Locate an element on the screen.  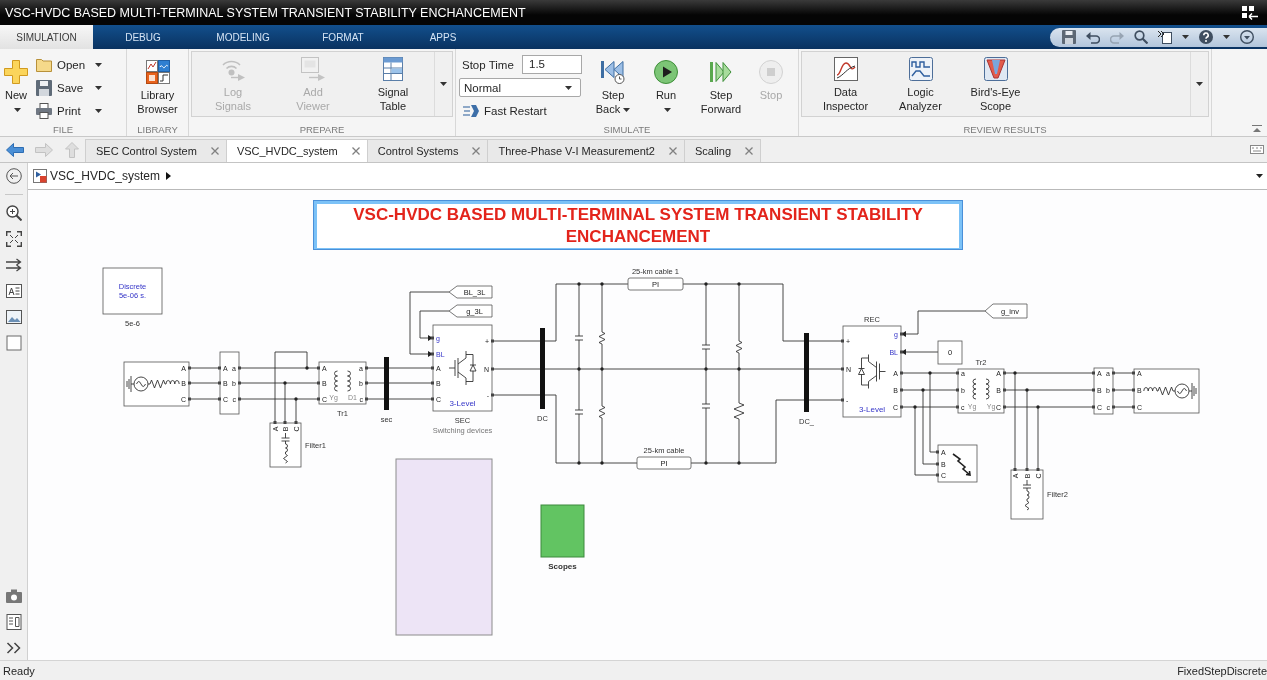
ribbon-button: Signal Table is located at coordinates (393, 84).